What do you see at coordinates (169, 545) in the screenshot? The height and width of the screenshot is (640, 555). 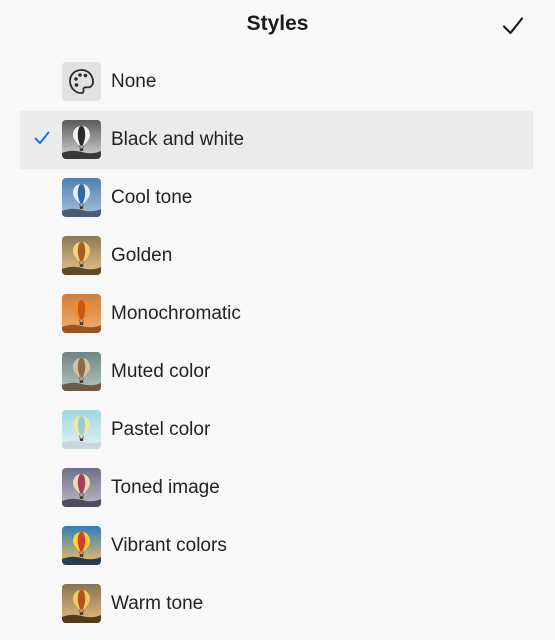 I see `style-label: Vibrant colors` at bounding box center [169, 545].